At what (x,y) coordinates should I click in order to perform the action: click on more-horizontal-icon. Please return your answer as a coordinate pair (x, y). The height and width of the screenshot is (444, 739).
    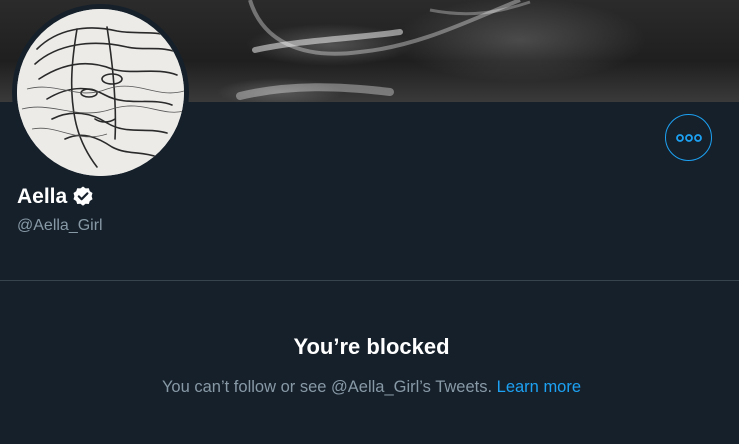
    Looking at the image, I should click on (688, 137).